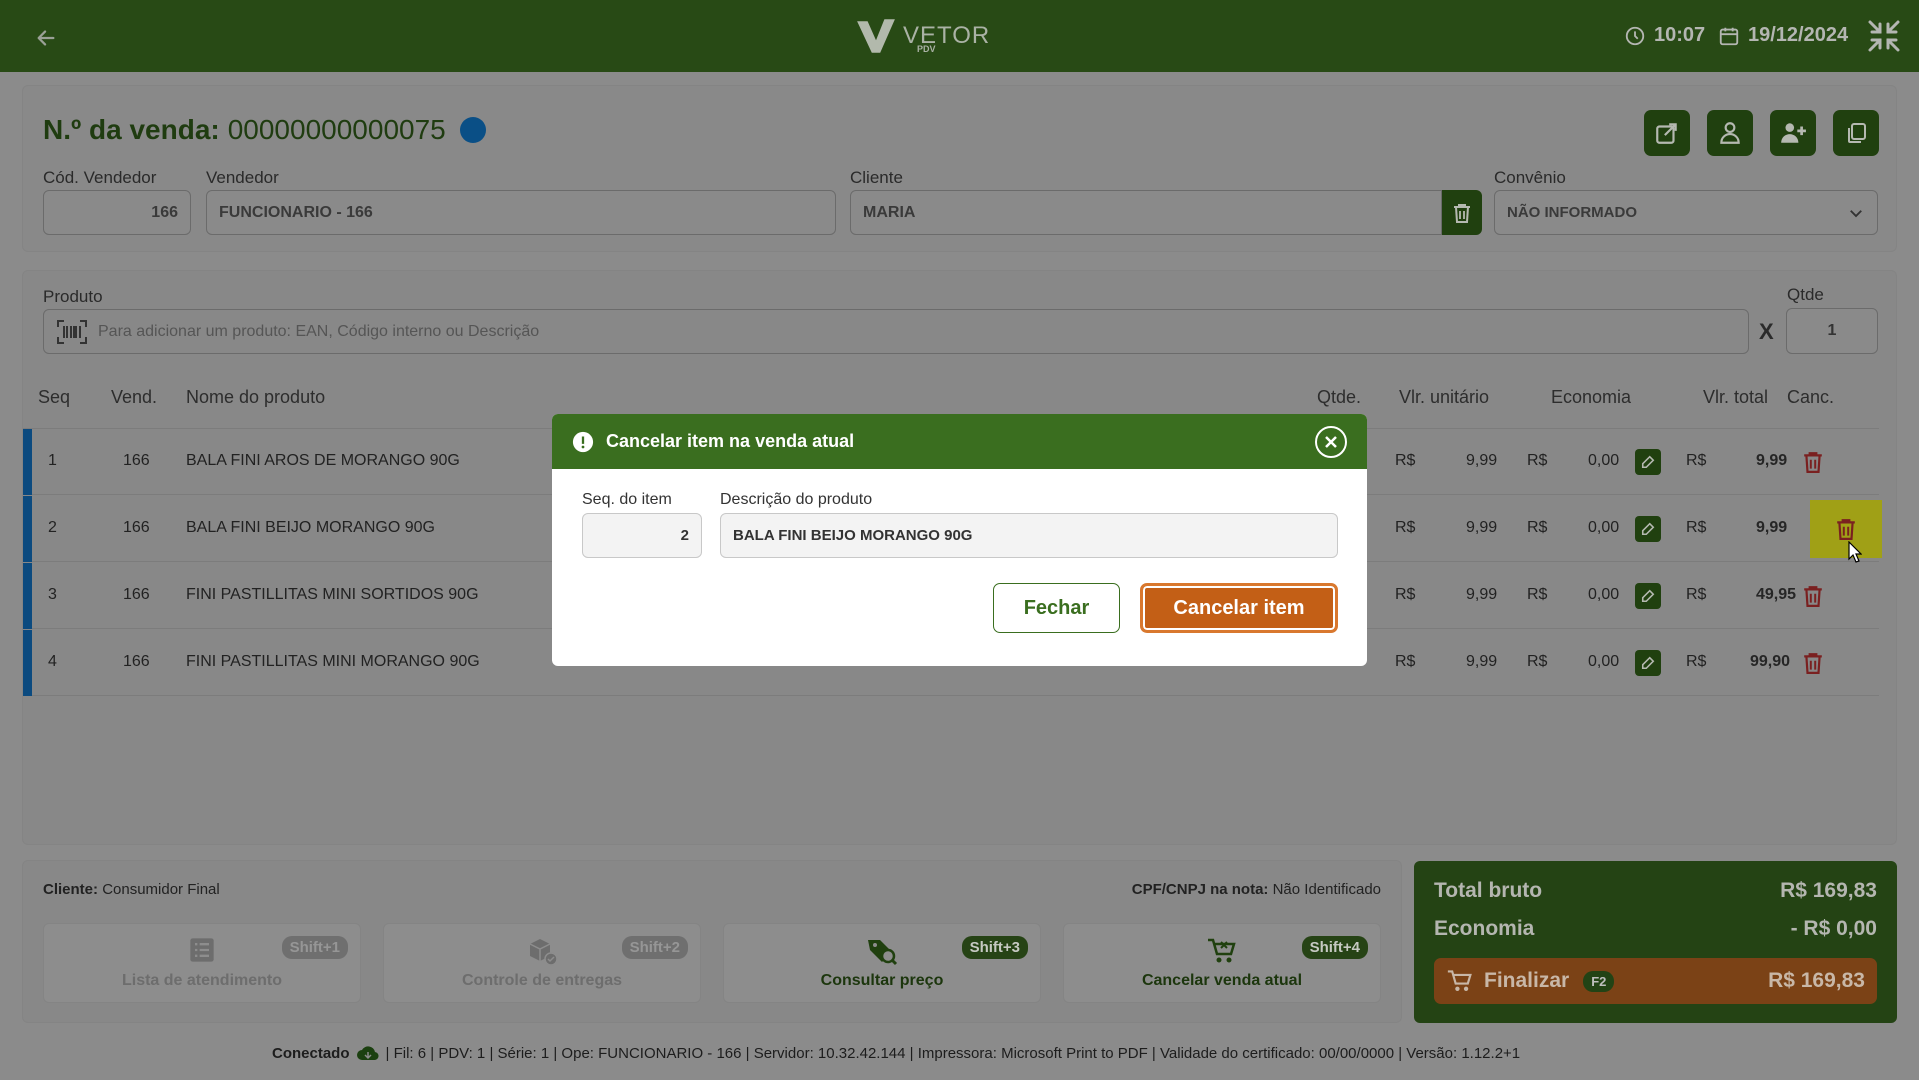 This screenshot has height=1080, width=1919. I want to click on finalize-button: Finalizar F2 R$ 169,83, so click(1655, 981).